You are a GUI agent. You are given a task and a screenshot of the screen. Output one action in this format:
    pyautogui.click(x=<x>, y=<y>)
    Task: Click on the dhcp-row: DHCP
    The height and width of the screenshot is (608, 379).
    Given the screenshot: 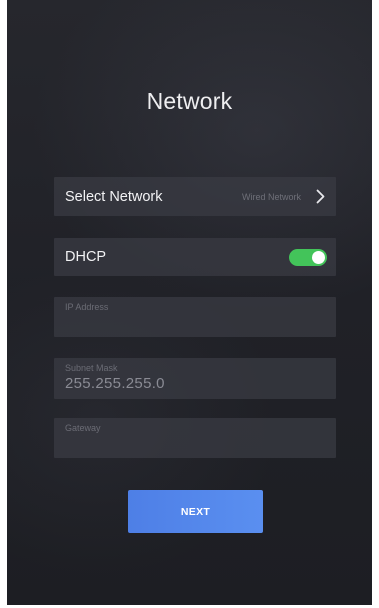 What is the action you would take?
    pyautogui.click(x=195, y=257)
    